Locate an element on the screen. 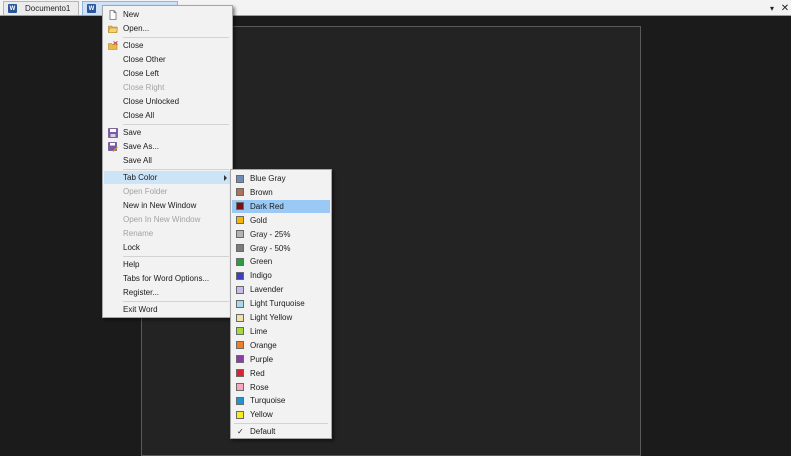 This screenshot has width=791, height=456. menu-item-label: Exit Word is located at coordinates (140, 309).